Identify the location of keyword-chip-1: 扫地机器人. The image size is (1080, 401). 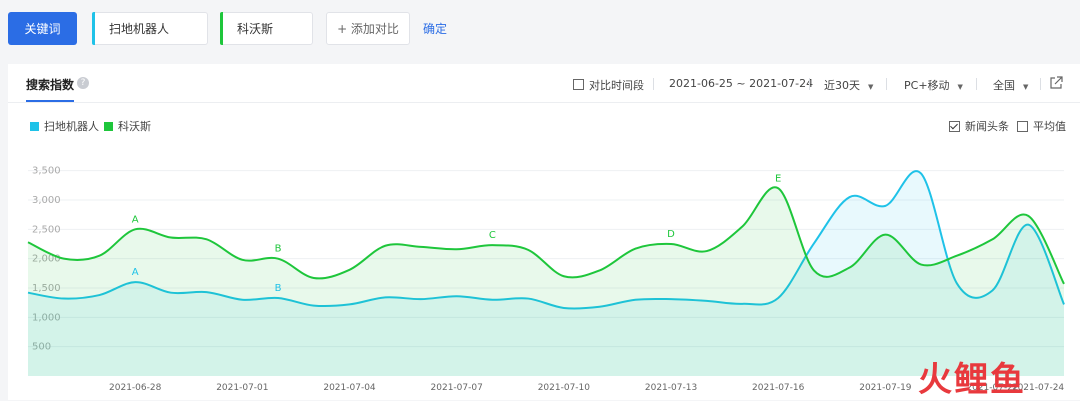
(150, 28).